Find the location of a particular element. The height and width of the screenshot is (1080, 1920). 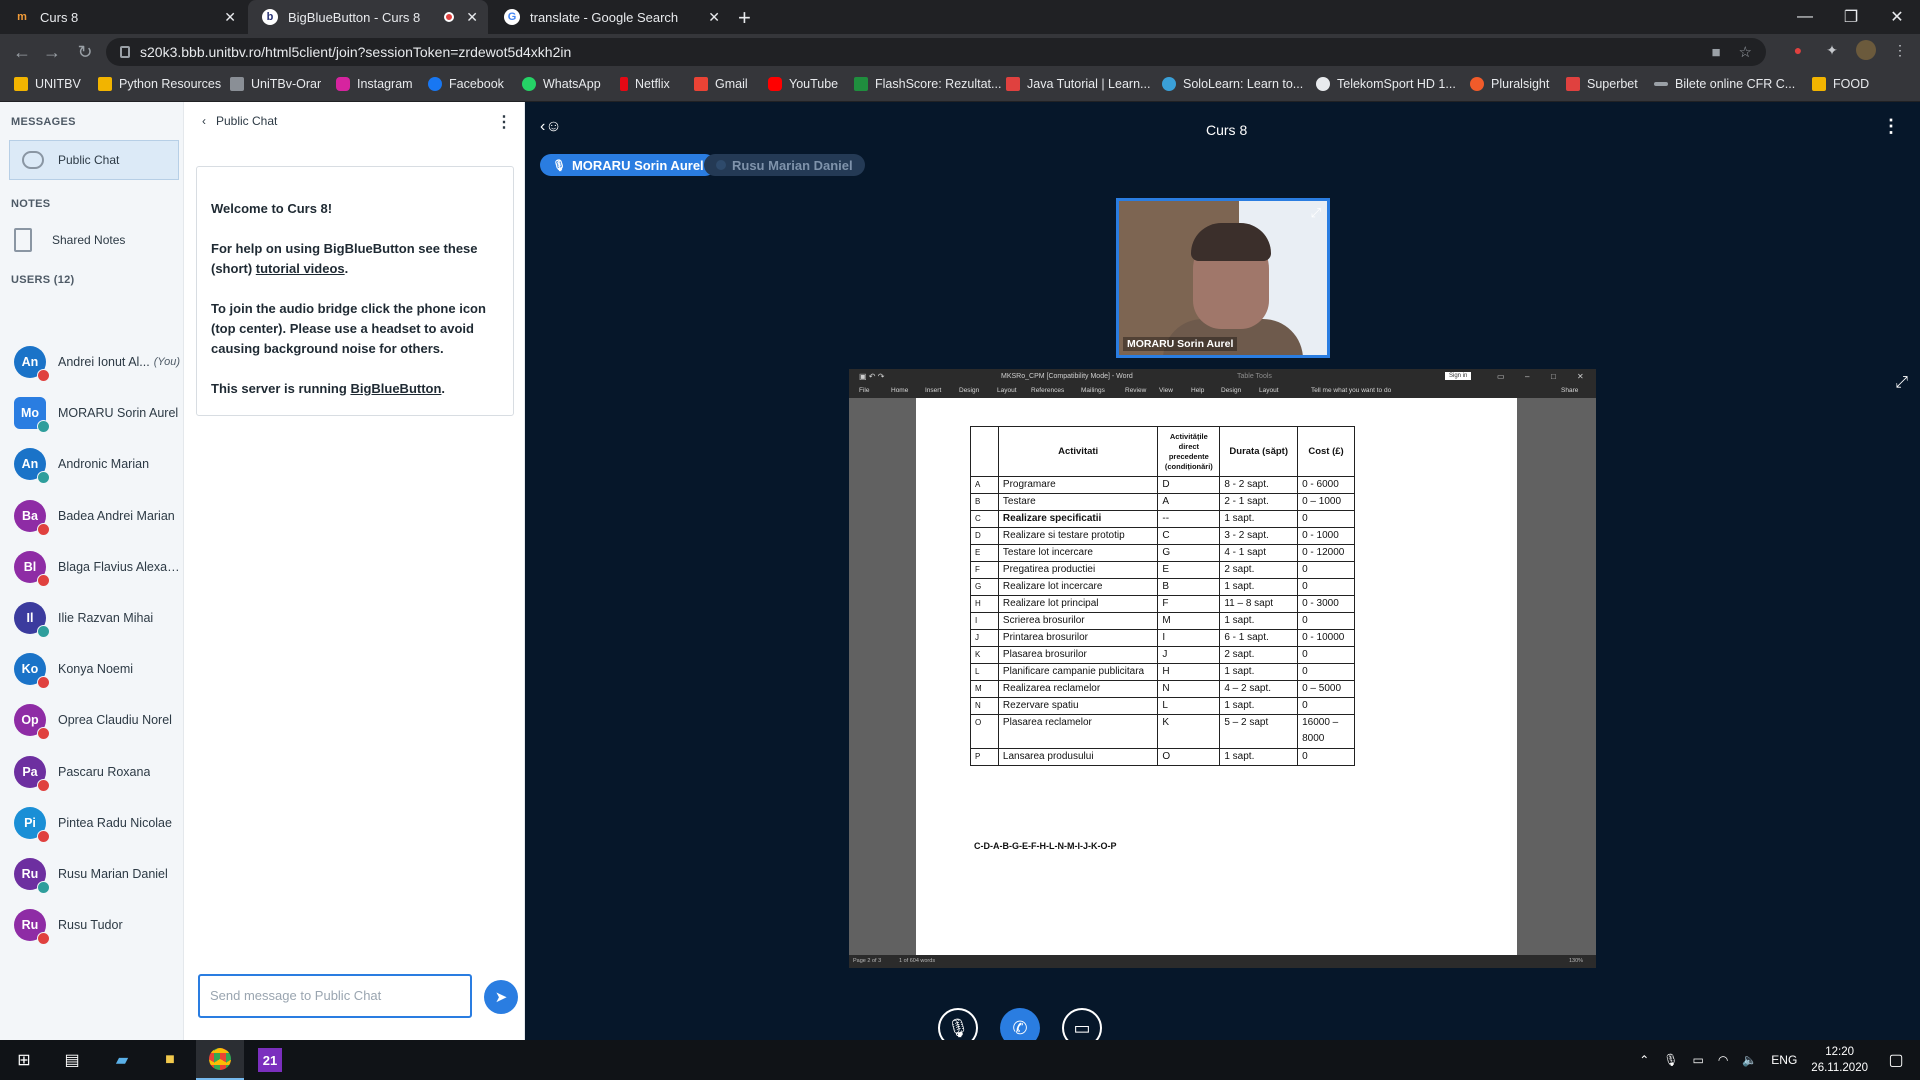

tab-bigbluebutton: b BigBlueButton - Curs 8 ✕ is located at coordinates (368, 17).